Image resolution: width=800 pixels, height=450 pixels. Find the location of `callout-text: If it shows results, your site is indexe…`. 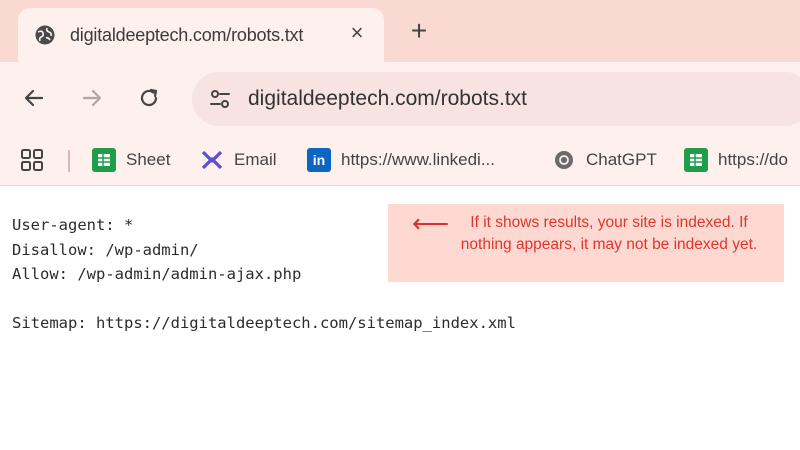

callout-text: If it shows results, your site is indexe… is located at coordinates (609, 233).